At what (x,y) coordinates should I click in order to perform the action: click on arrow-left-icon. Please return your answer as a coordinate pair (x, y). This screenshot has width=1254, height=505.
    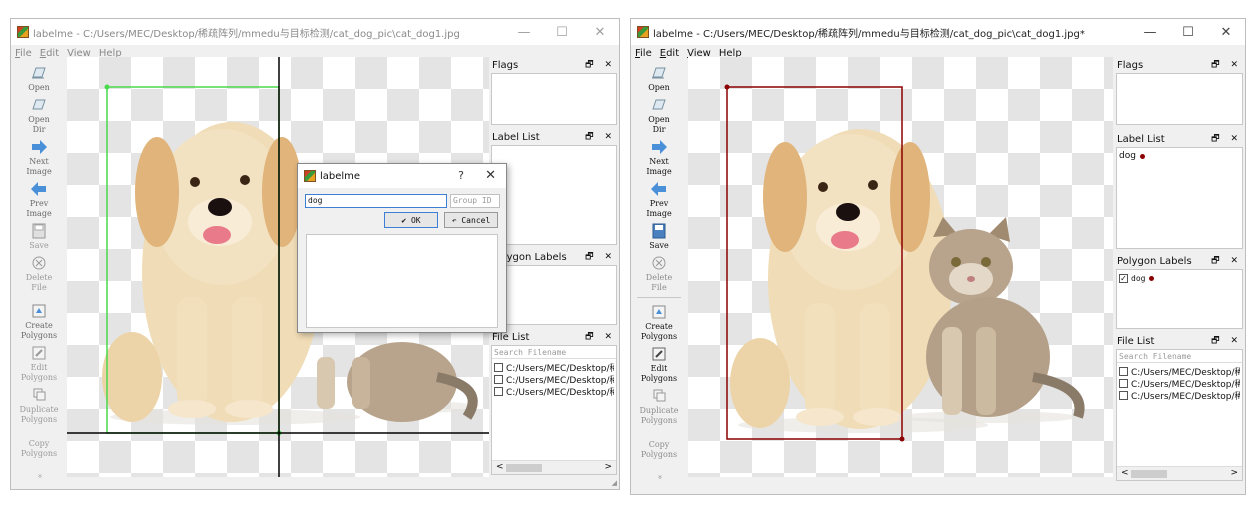
    Looking at the image, I should click on (658, 189).